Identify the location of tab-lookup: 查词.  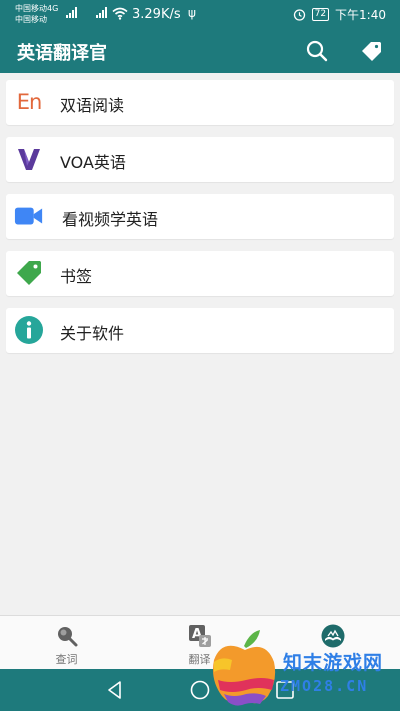
(66, 643).